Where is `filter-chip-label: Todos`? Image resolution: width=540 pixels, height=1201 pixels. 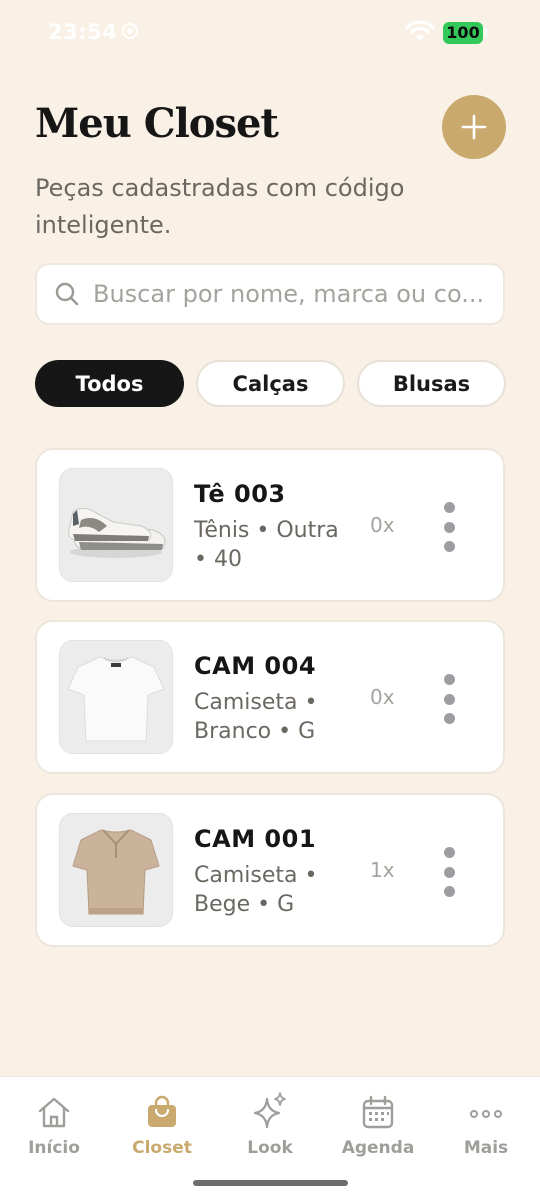 filter-chip-label: Todos is located at coordinates (109, 383).